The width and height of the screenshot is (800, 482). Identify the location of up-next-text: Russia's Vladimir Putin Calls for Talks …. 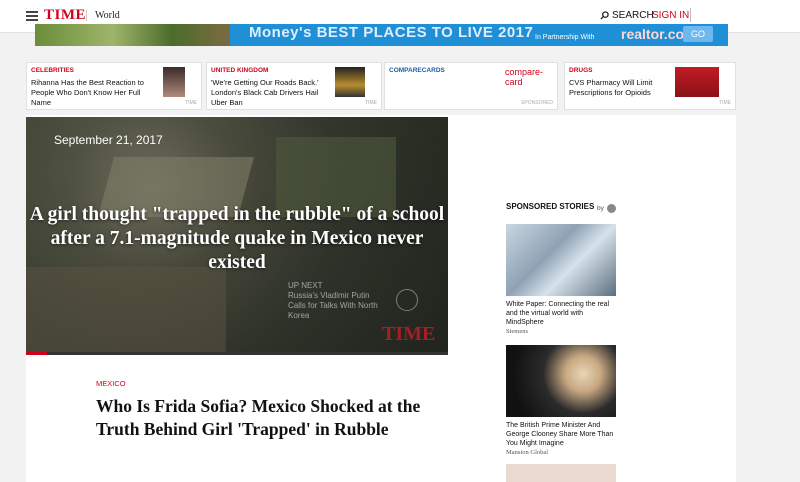
(333, 305).